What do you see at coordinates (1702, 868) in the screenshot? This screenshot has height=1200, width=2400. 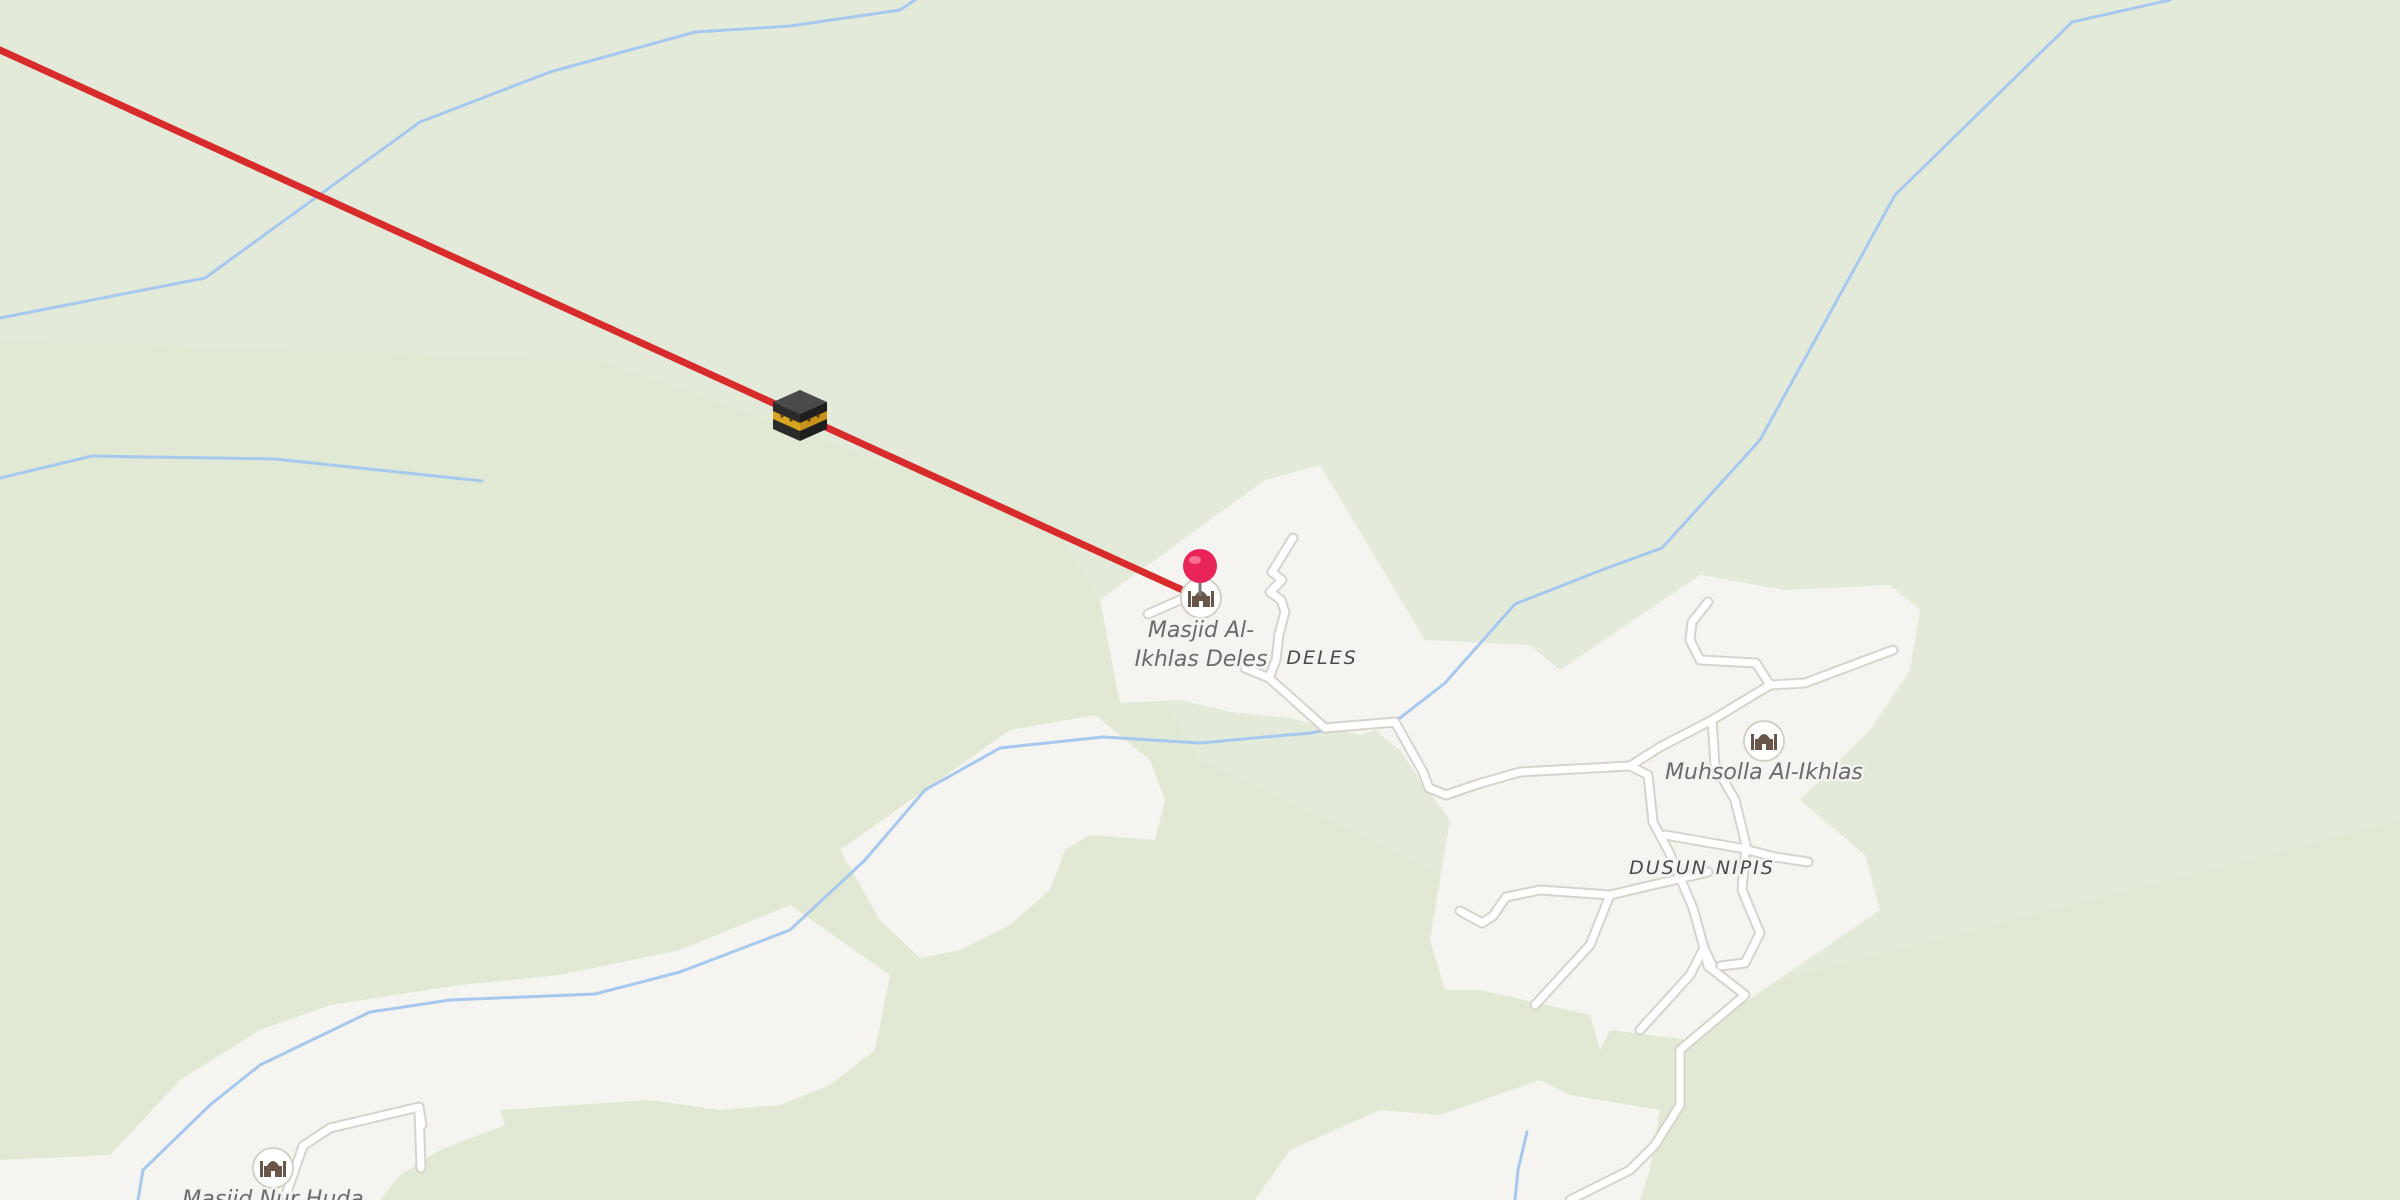 I see `place-label-dusun-nipis: DUSUN NIPIS` at bounding box center [1702, 868].